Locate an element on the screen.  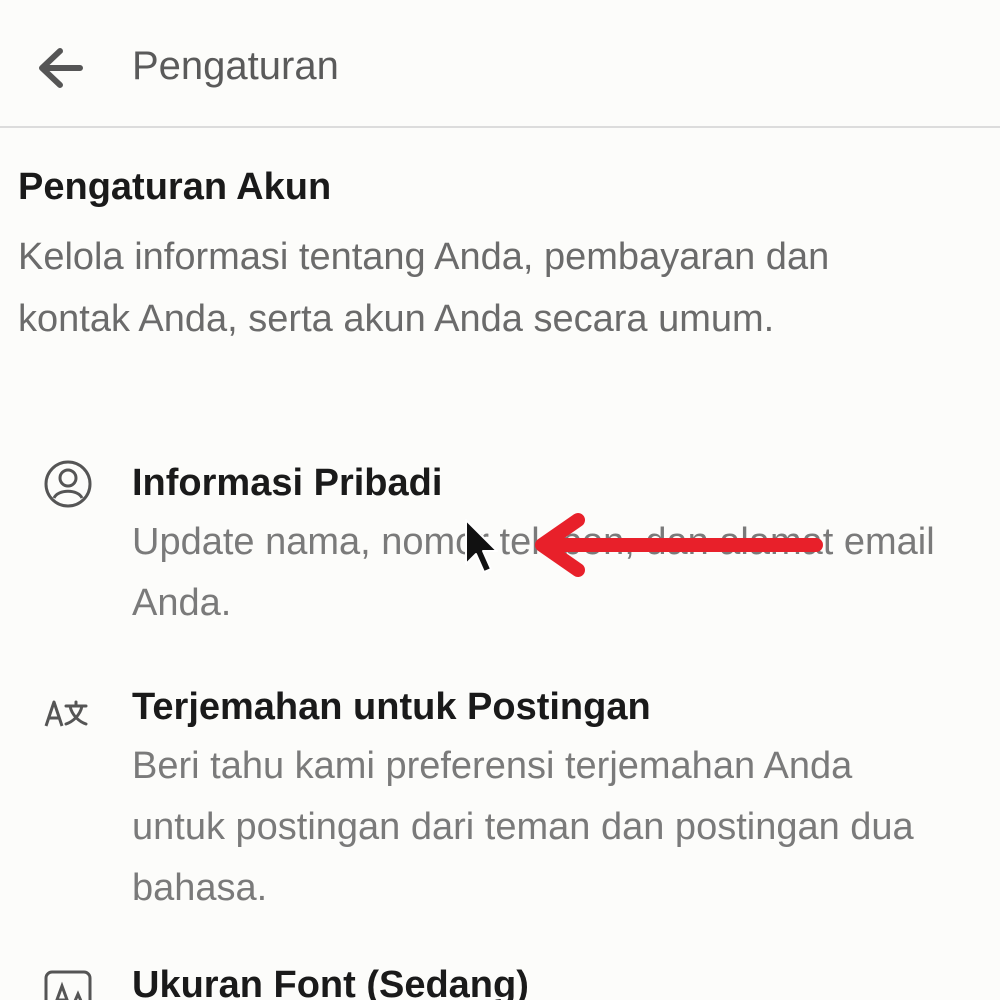
item-title: Terjemahan untuk Postingan is located at coordinates (391, 707).